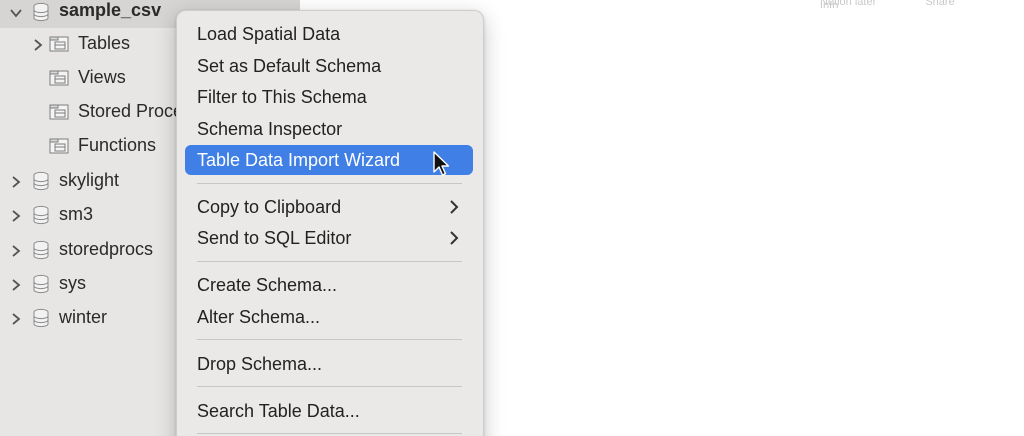  I want to click on menu-item-copy-to-clipboard: Copy to Clipboard, so click(329, 207).